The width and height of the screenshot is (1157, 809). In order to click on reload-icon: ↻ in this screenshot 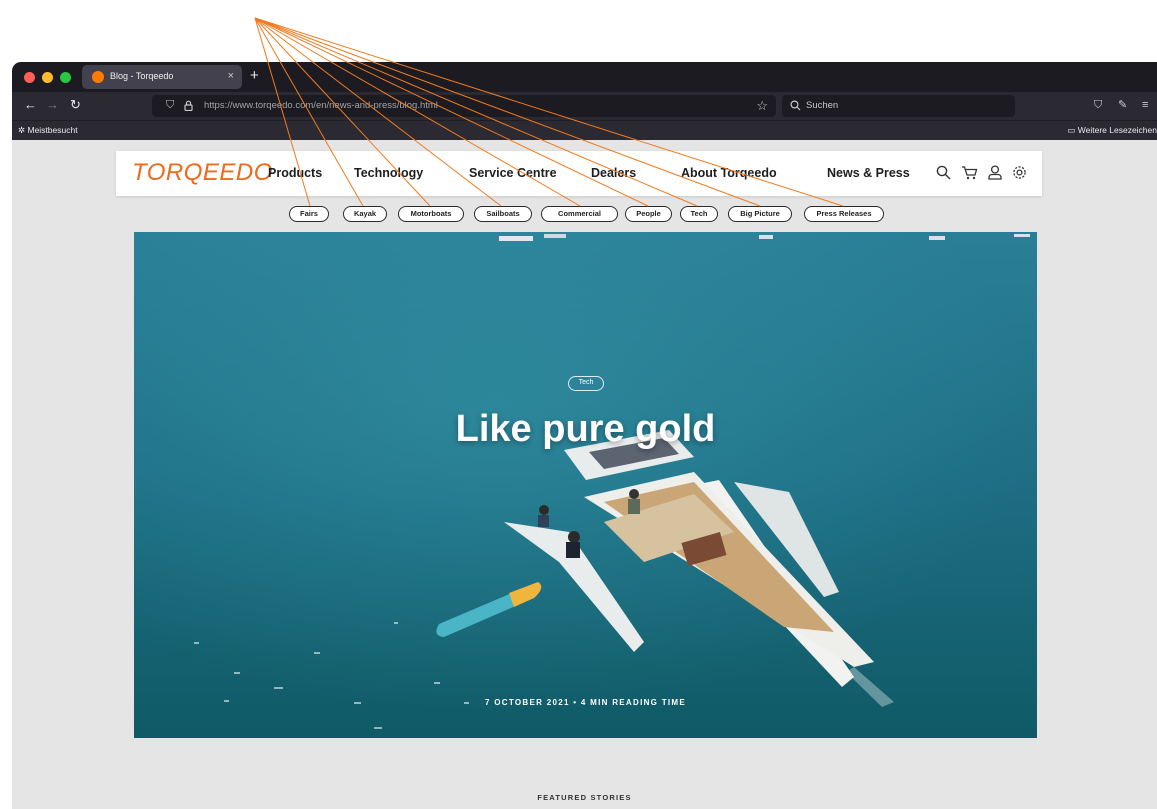, I will do `click(75, 105)`.